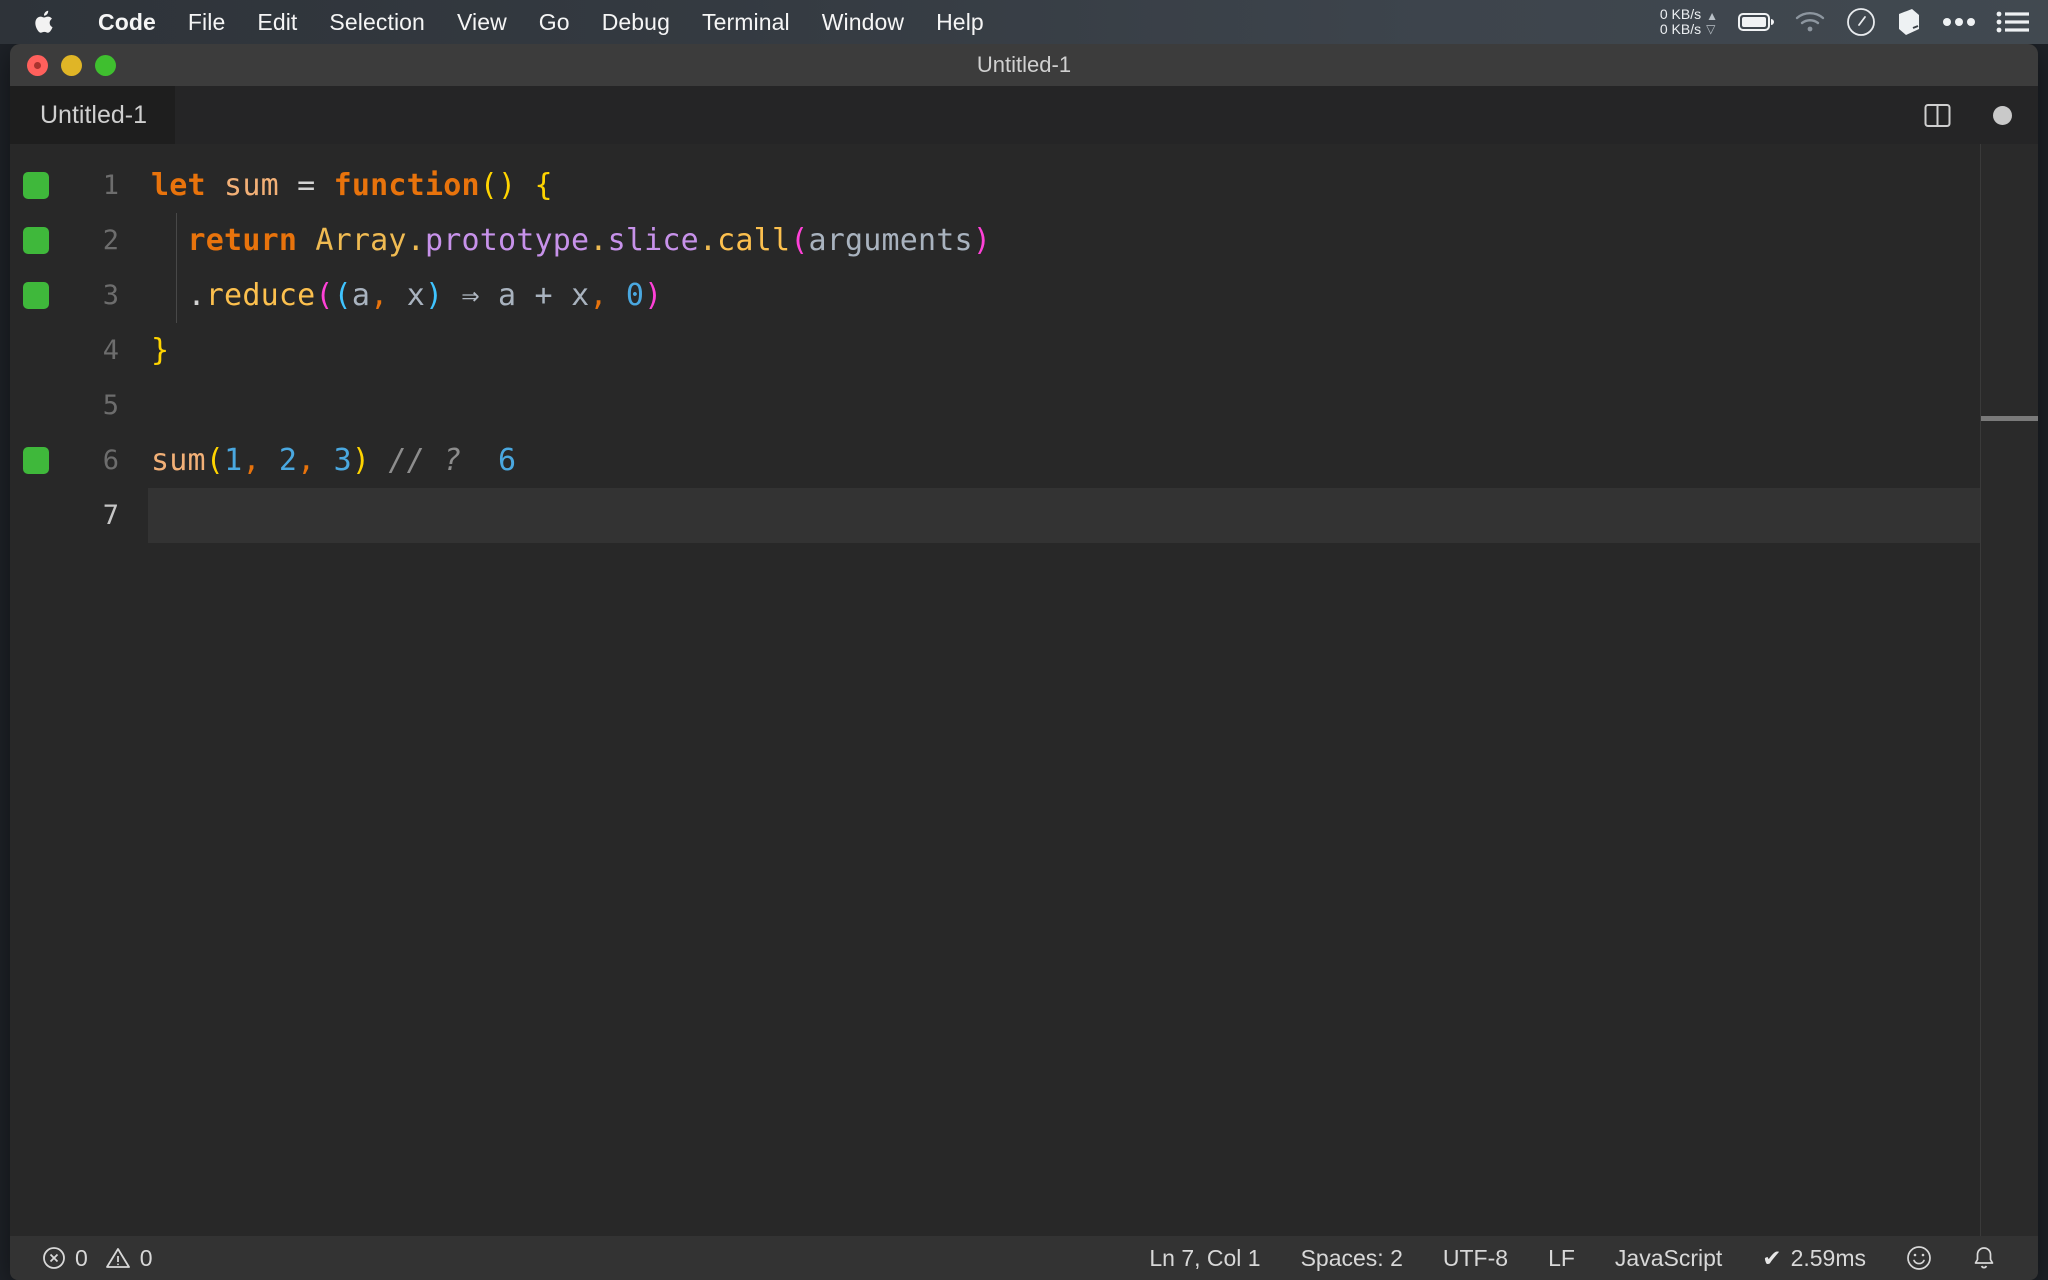 The width and height of the screenshot is (2048, 1280). I want to click on tab-label: Untitled-1, so click(93, 114).